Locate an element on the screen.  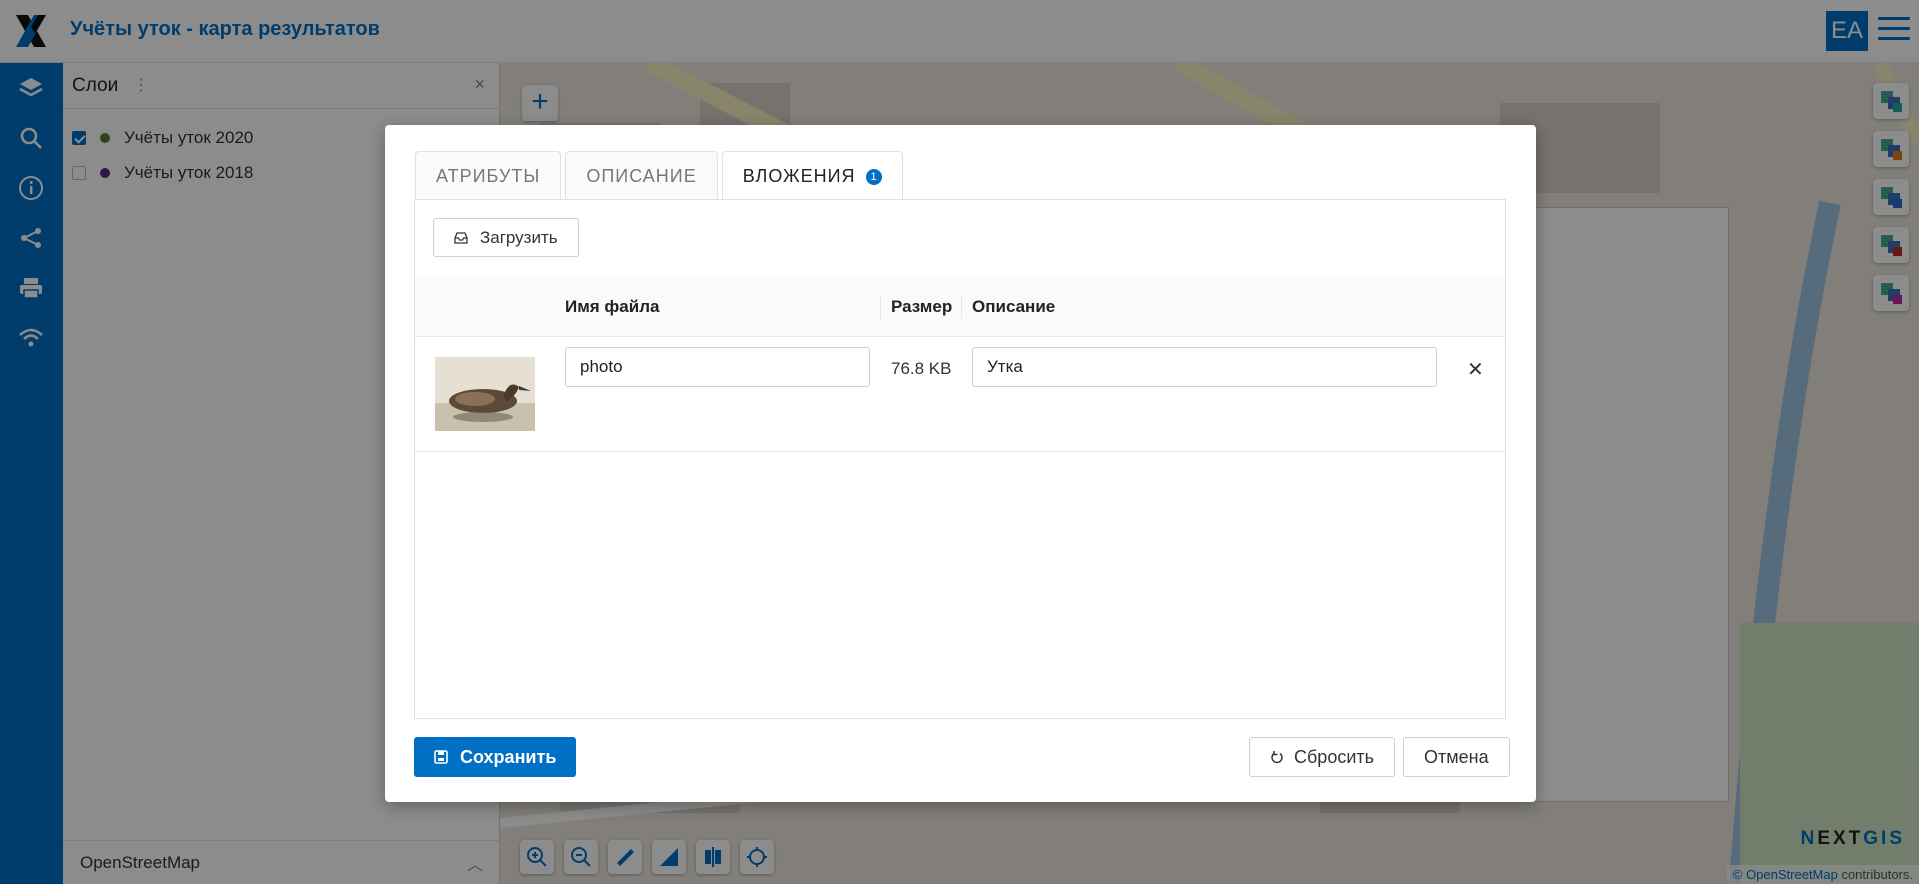
table-row: 76.8 KB ✕ is located at coordinates (960, 394).